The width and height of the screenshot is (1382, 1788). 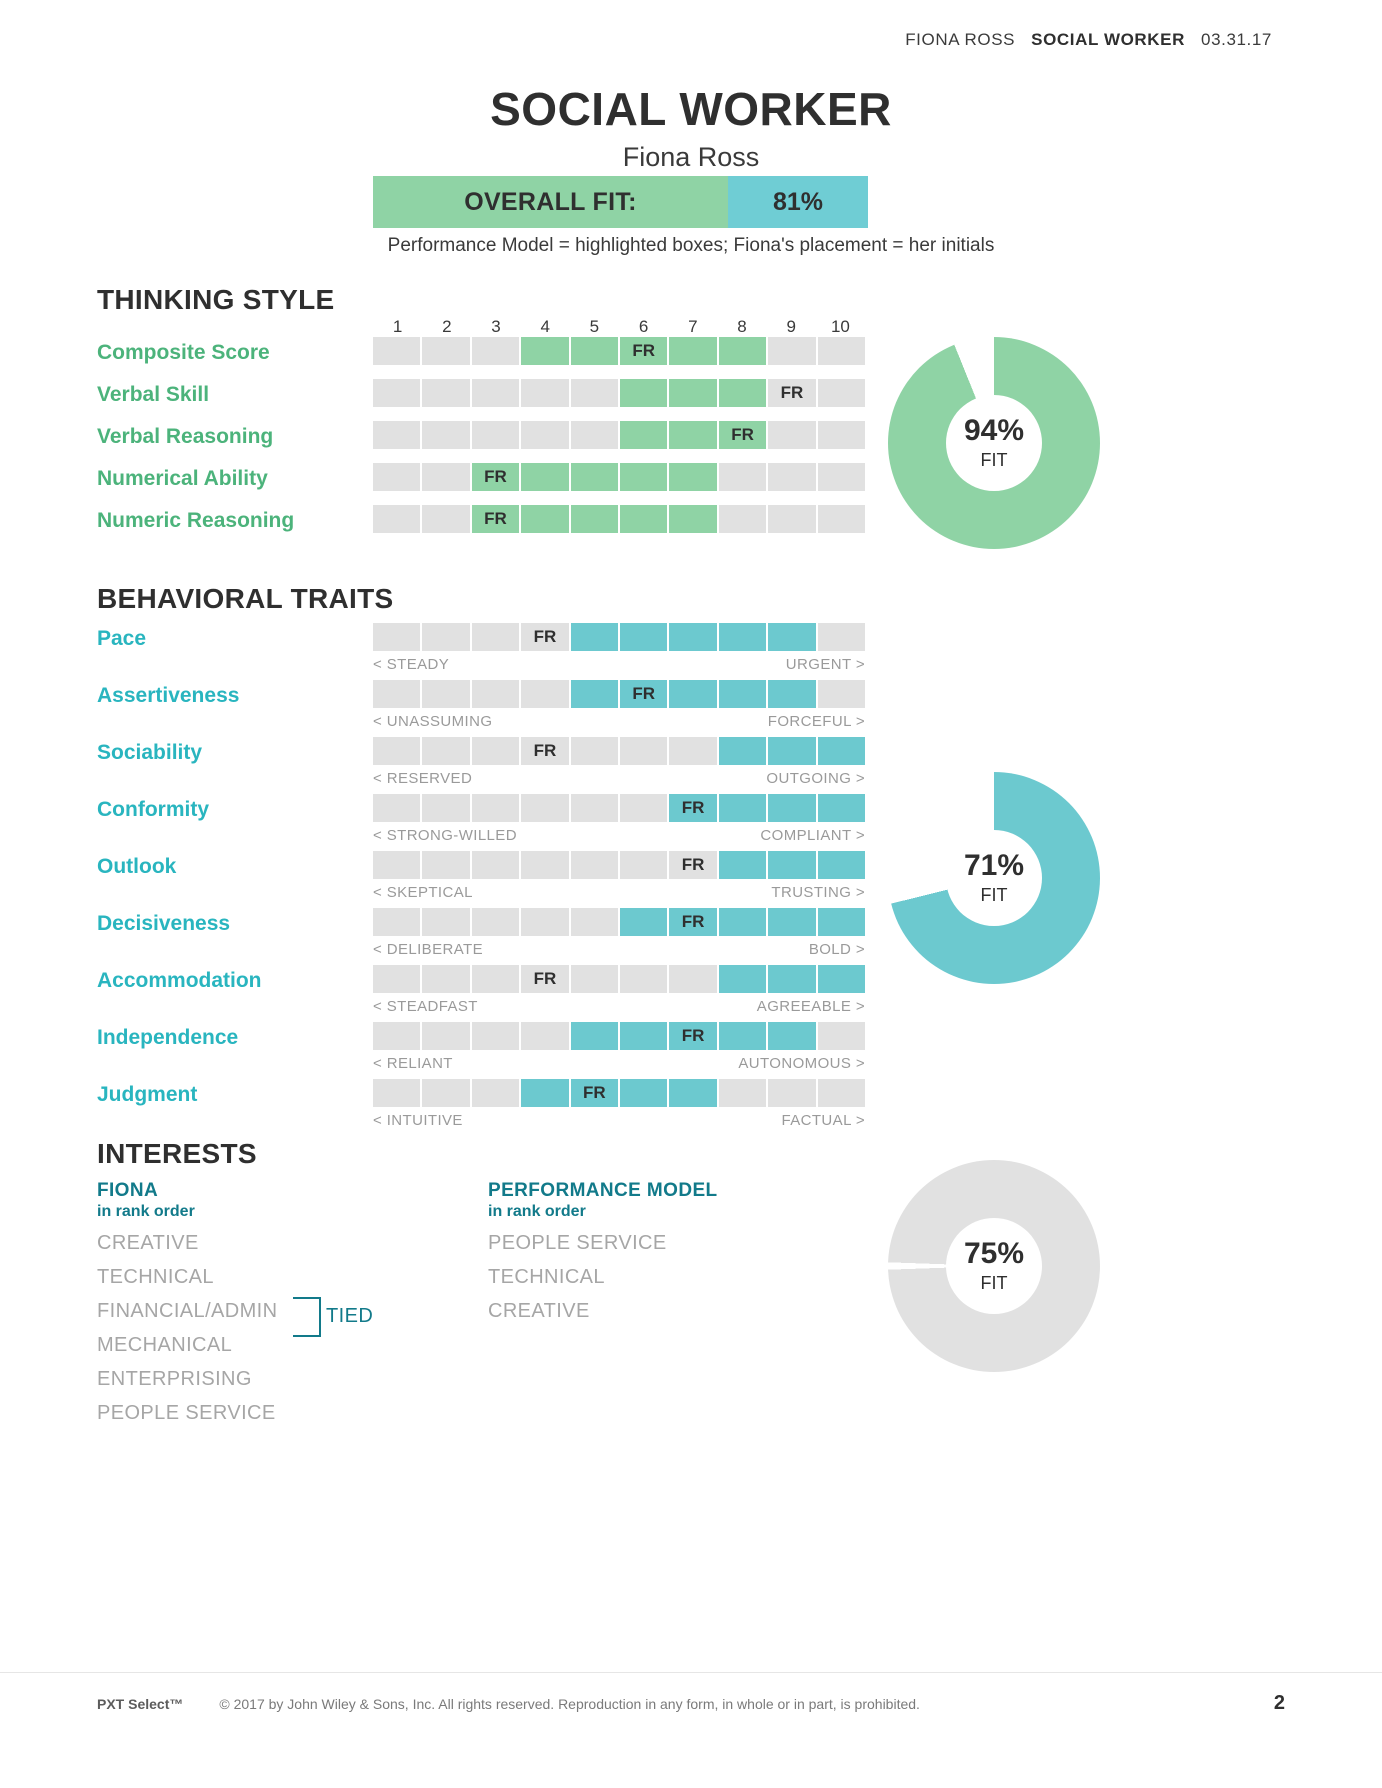 What do you see at coordinates (619, 1006) in the screenshot?
I see `anchor-labels: < STEADFAST AGREEABLE >` at bounding box center [619, 1006].